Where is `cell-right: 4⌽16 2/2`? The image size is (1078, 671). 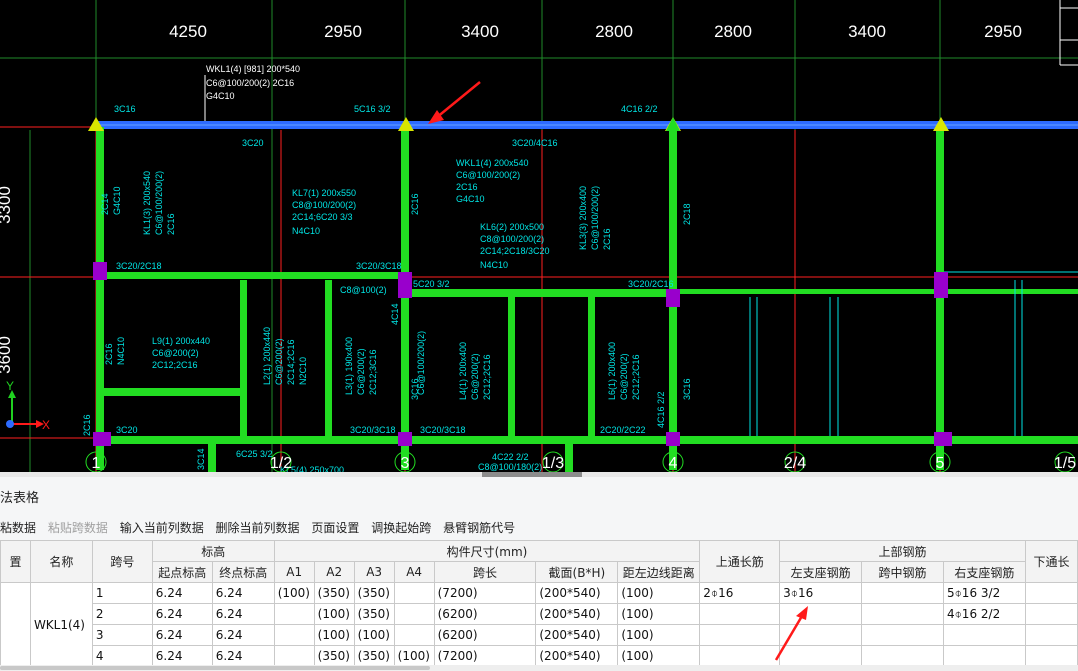 cell-right: 4⌽16 2/2 is located at coordinates (984, 614).